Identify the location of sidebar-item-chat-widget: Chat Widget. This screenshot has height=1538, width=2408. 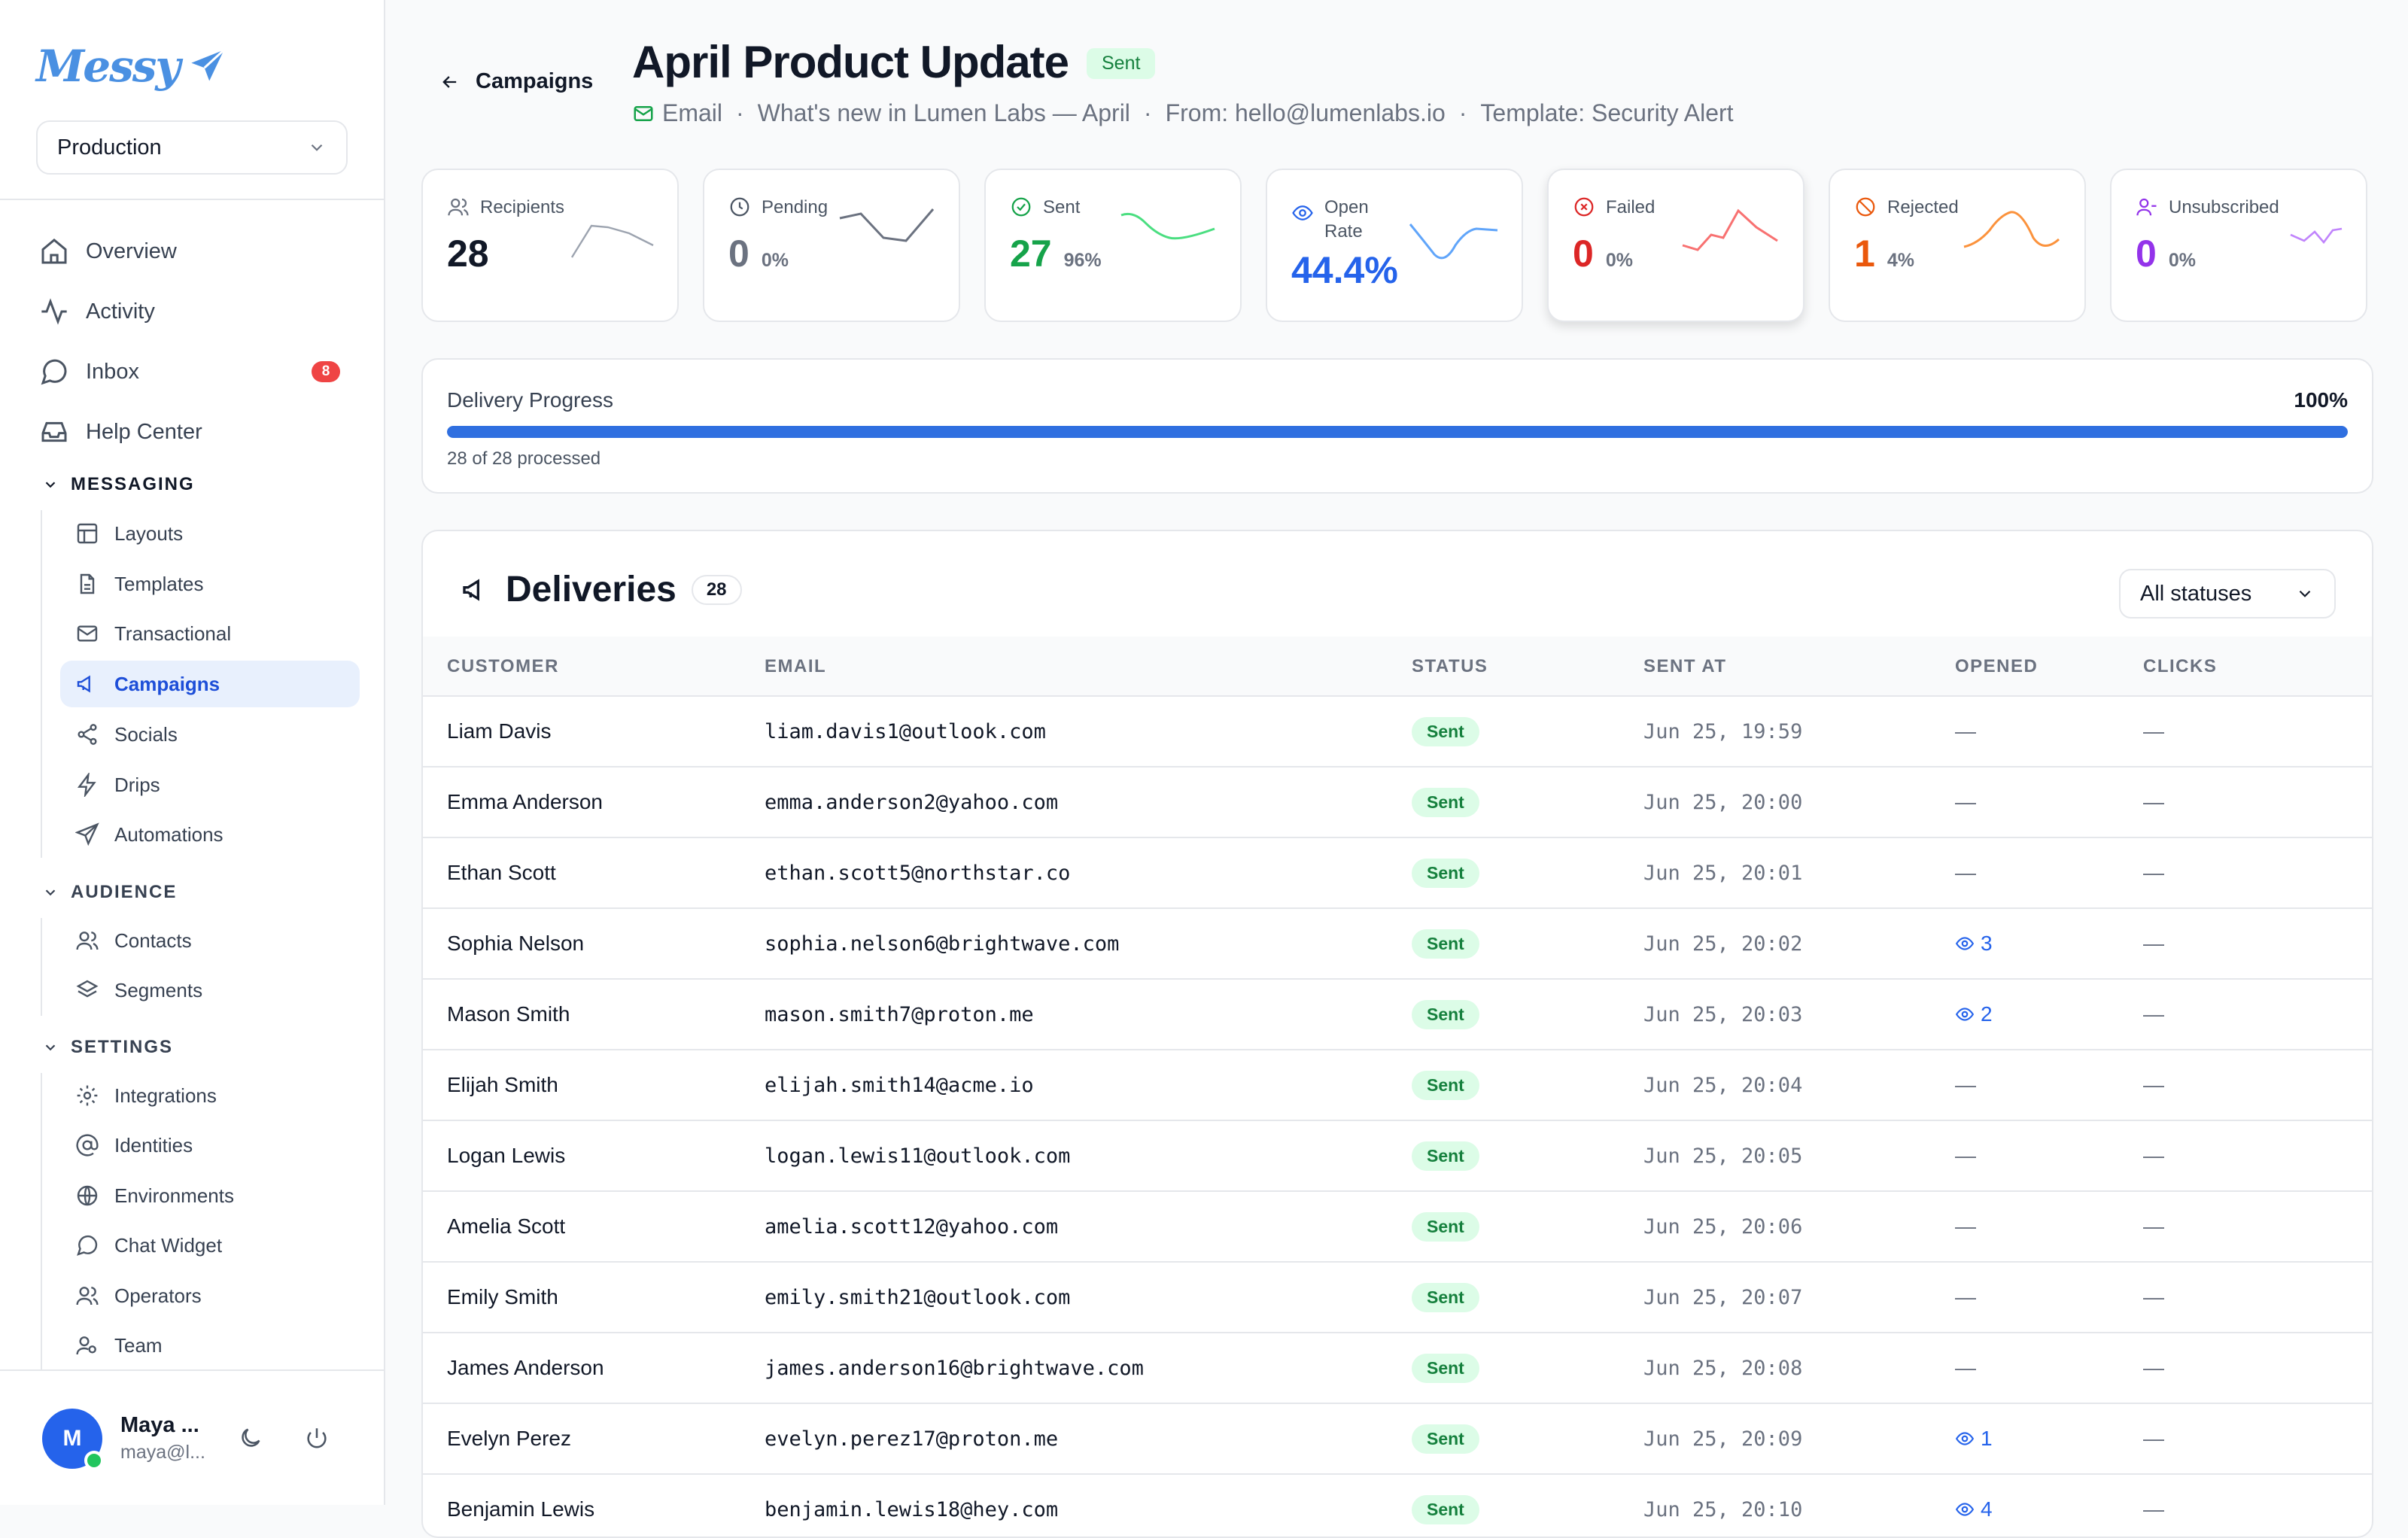
(210, 1245).